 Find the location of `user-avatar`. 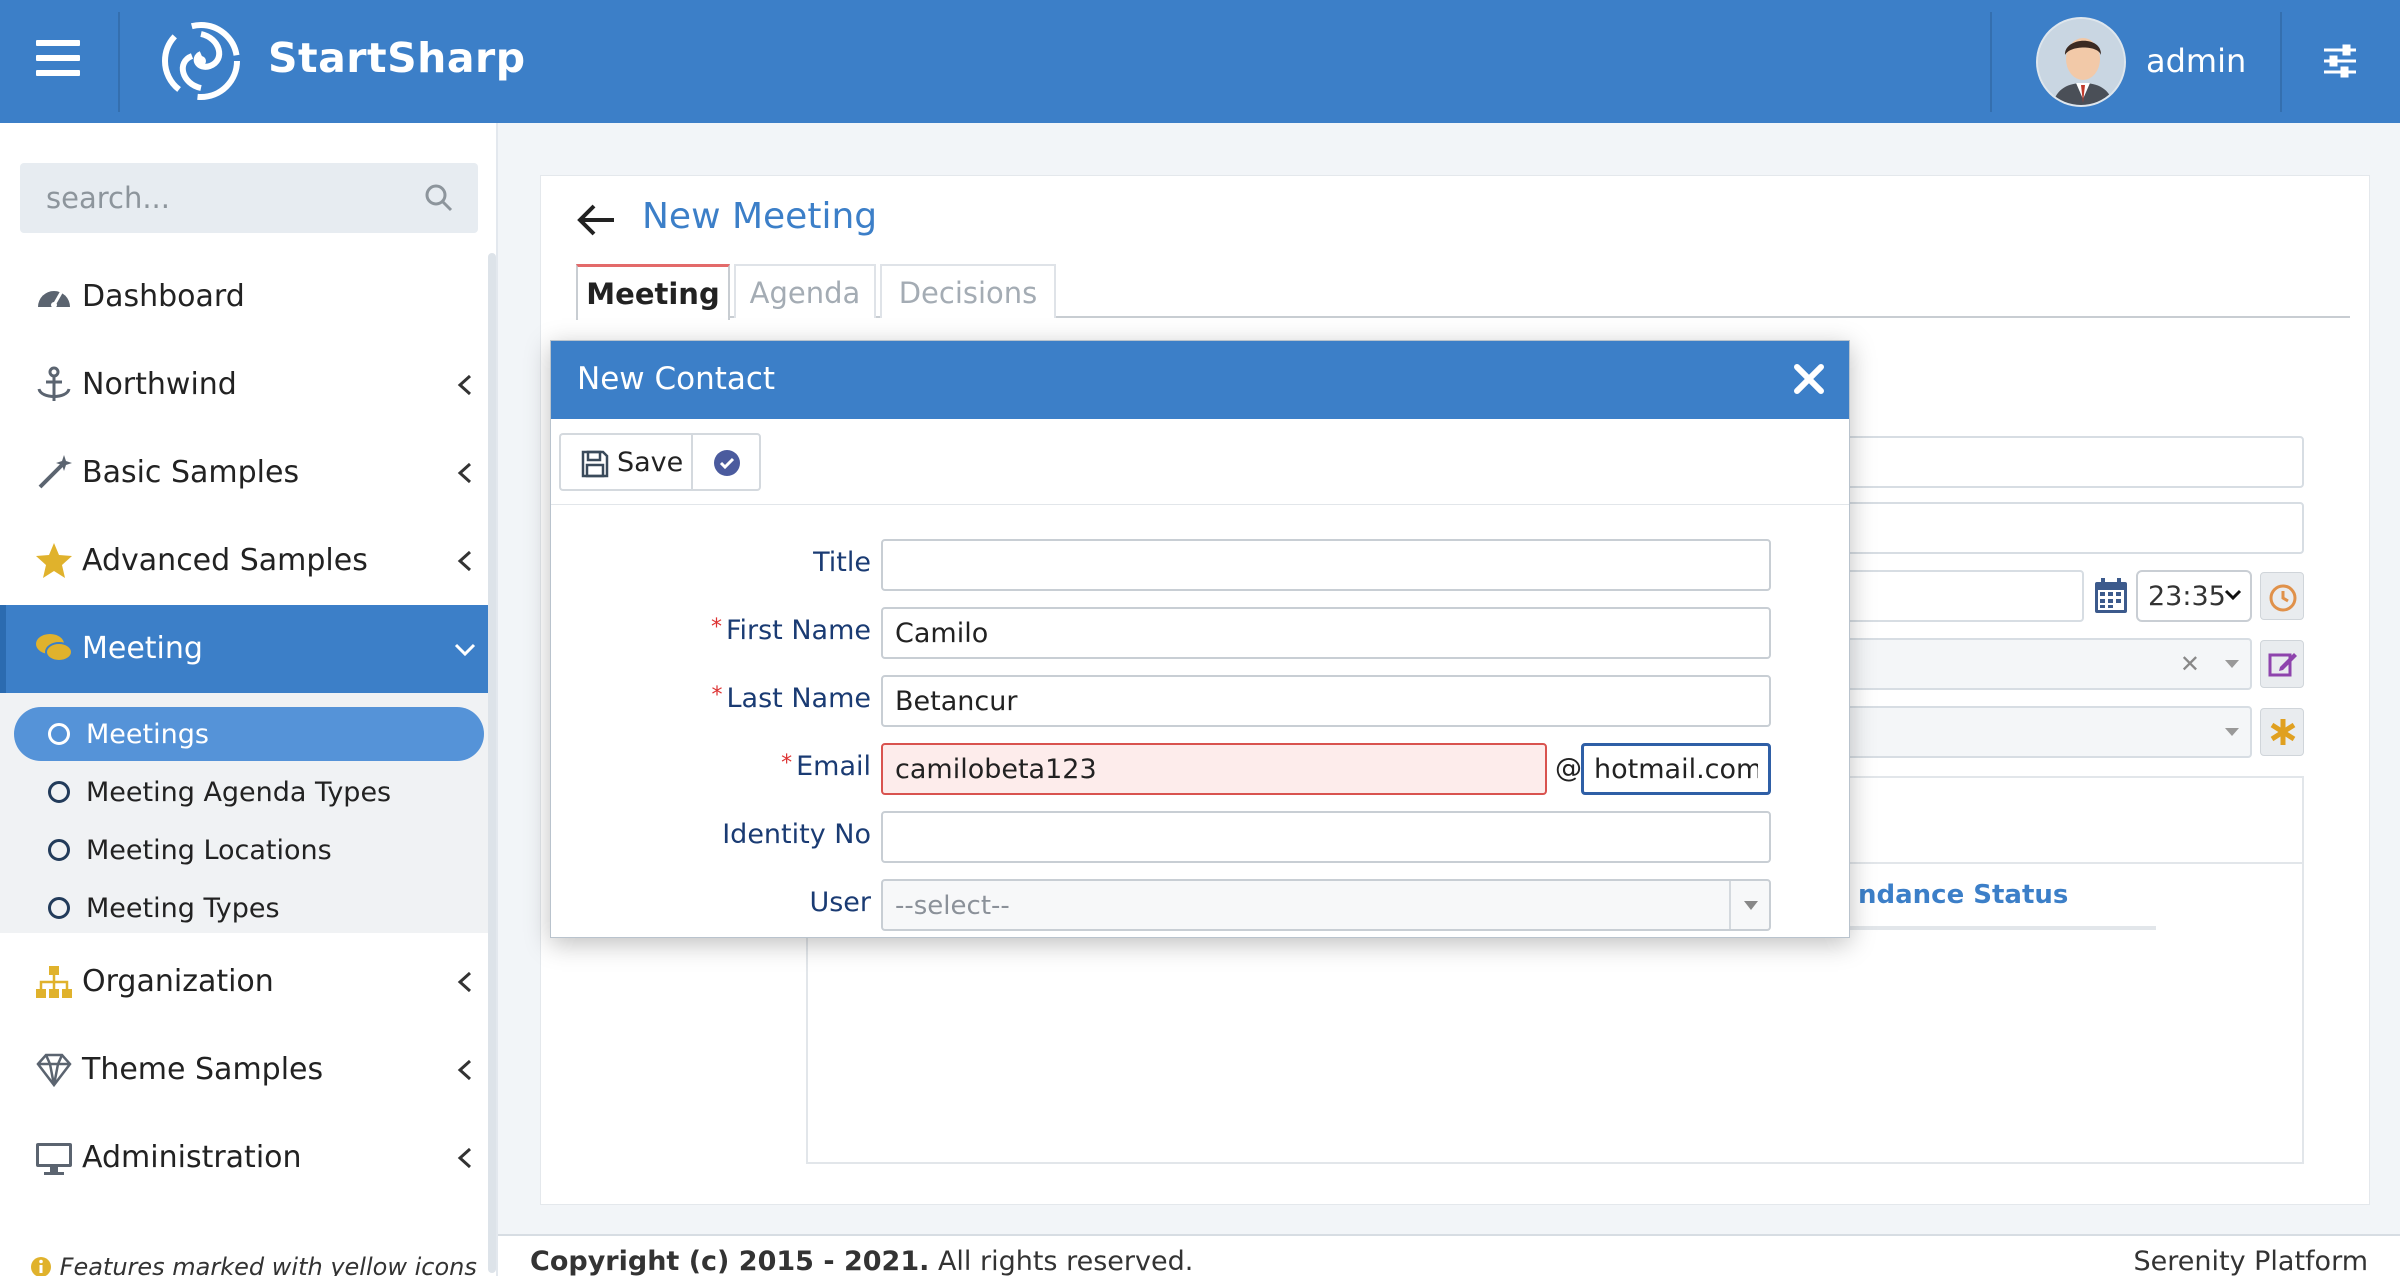

user-avatar is located at coordinates (2081, 62).